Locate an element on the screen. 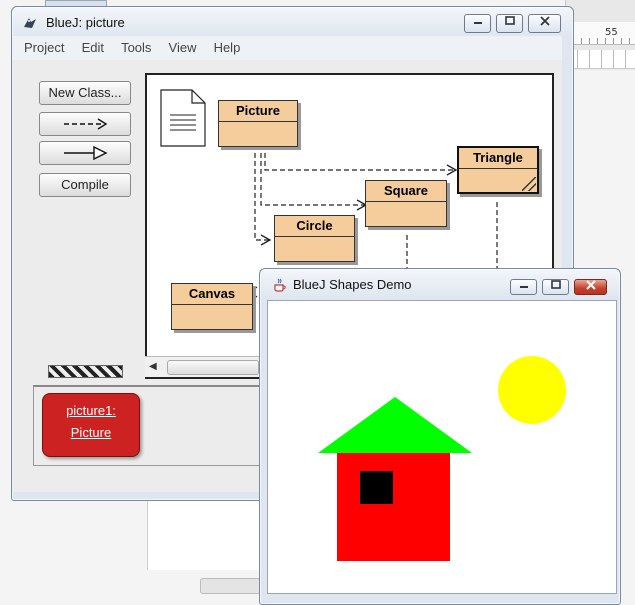 This screenshot has width=635, height=605. menu-help: Help is located at coordinates (227, 48).